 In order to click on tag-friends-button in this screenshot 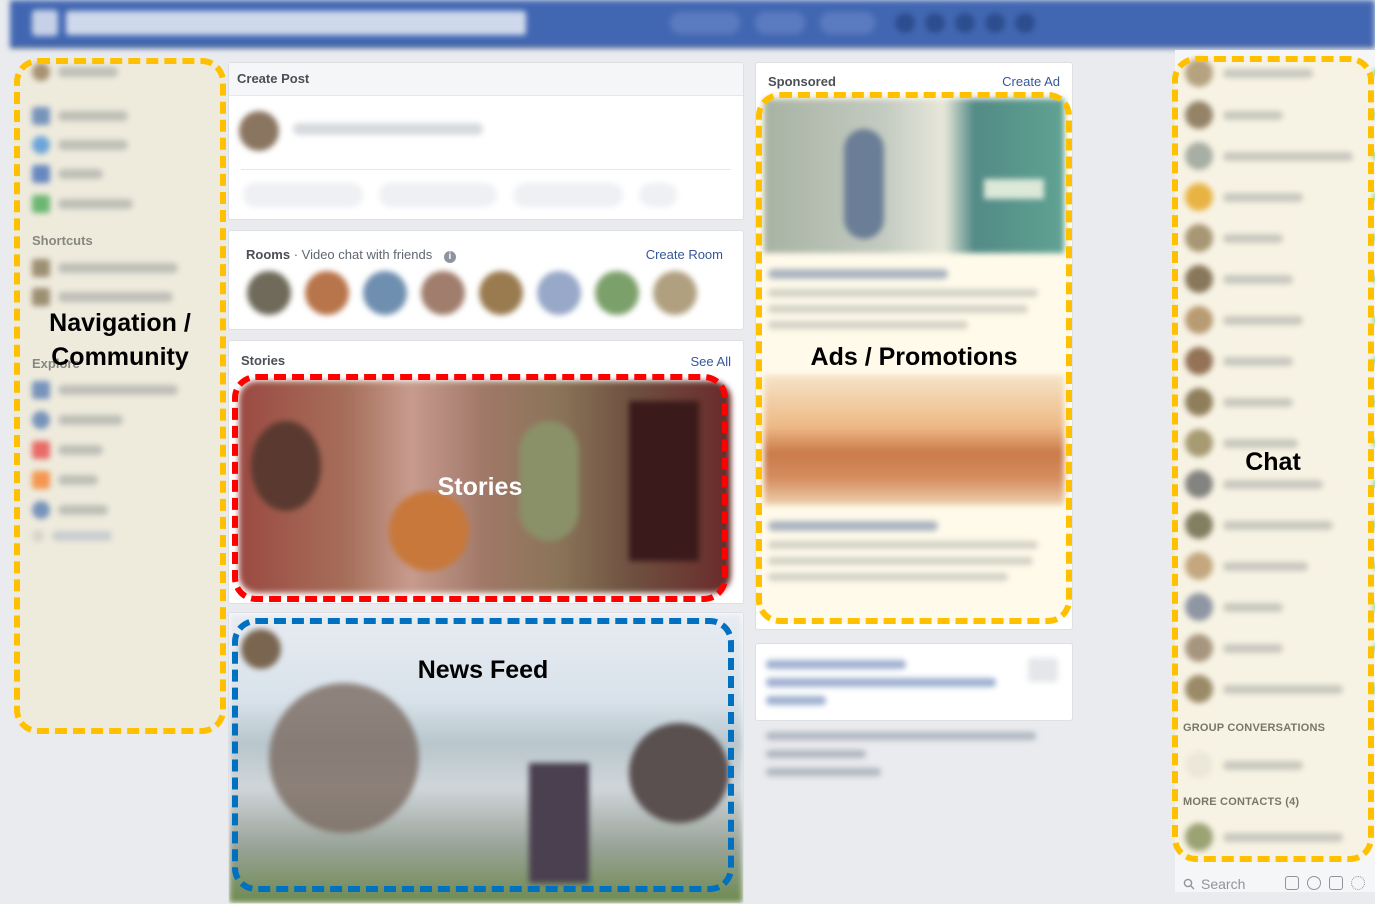, I will do `click(568, 195)`.